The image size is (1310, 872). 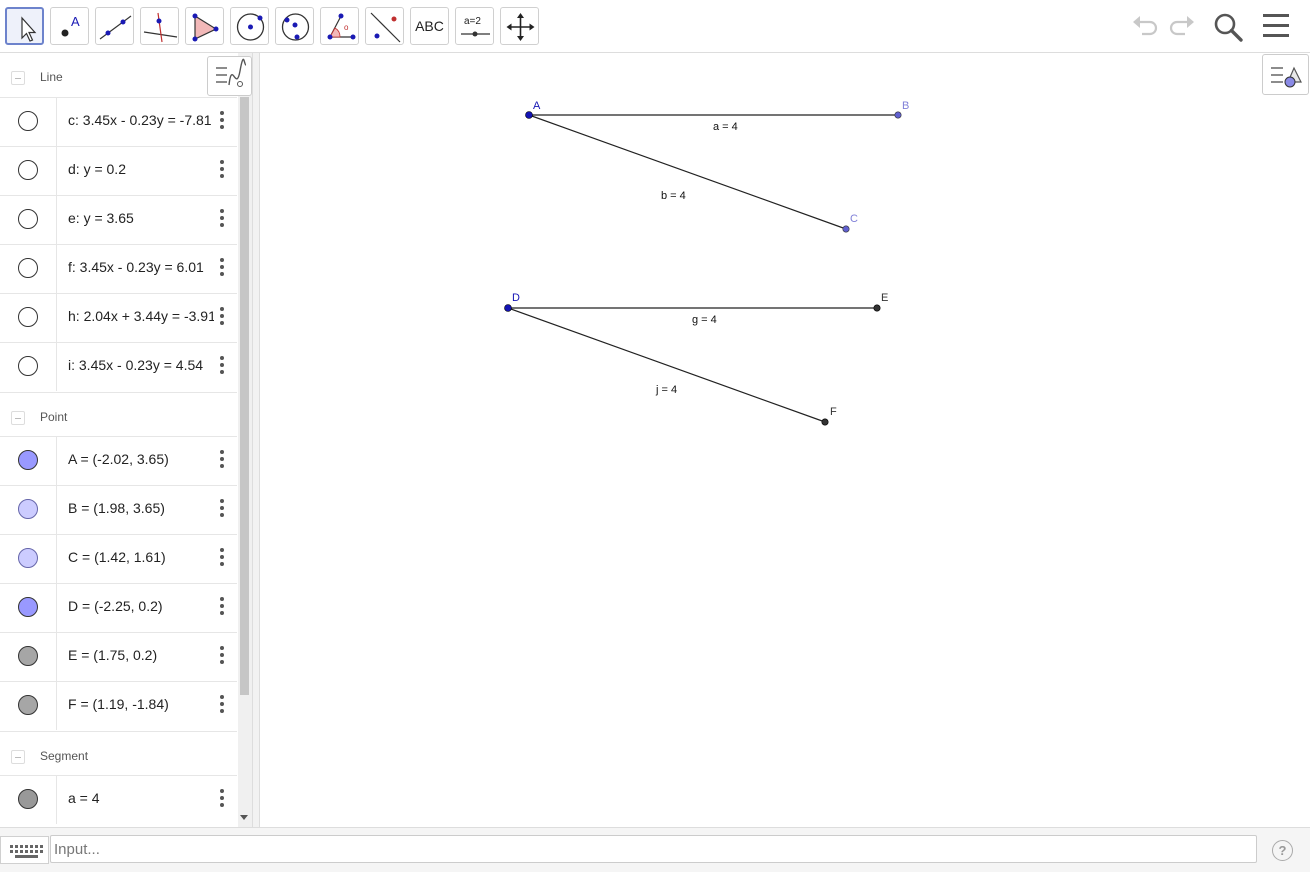 I want to click on algebra-row-point-E: E = (1.75, 0.2), so click(x=118, y=656).